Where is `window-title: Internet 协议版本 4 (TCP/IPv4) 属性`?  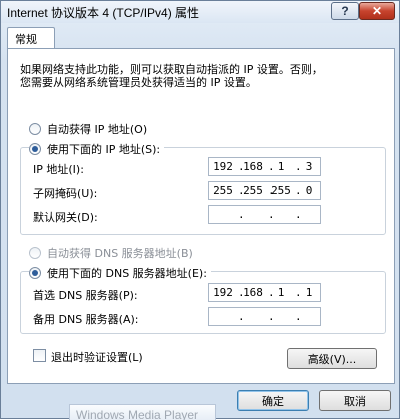
window-title: Internet 协议版本 4 (TCP/IPv4) 属性 is located at coordinates (103, 13).